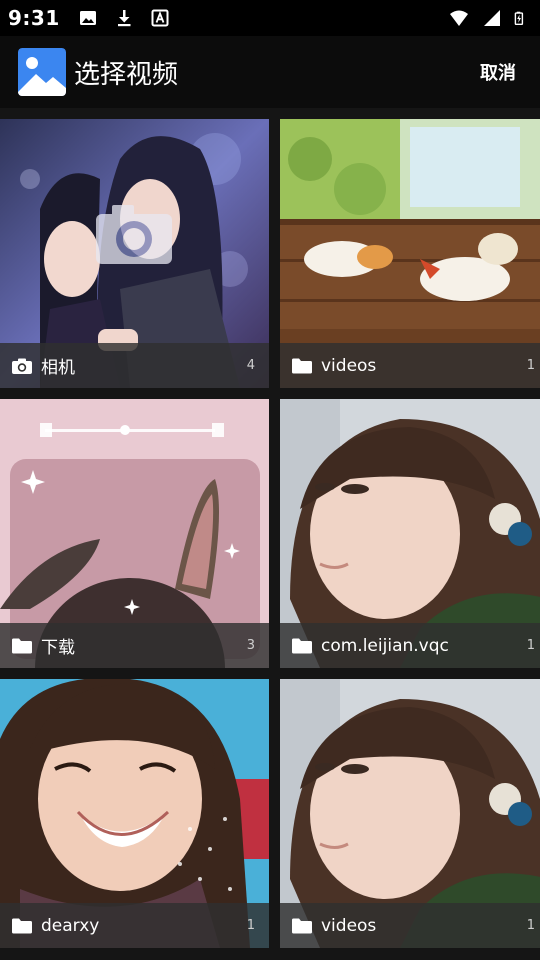 This screenshot has height=960, width=540. What do you see at coordinates (134, 253) in the screenshot?
I see `album-tile-camera: 相机 4` at bounding box center [134, 253].